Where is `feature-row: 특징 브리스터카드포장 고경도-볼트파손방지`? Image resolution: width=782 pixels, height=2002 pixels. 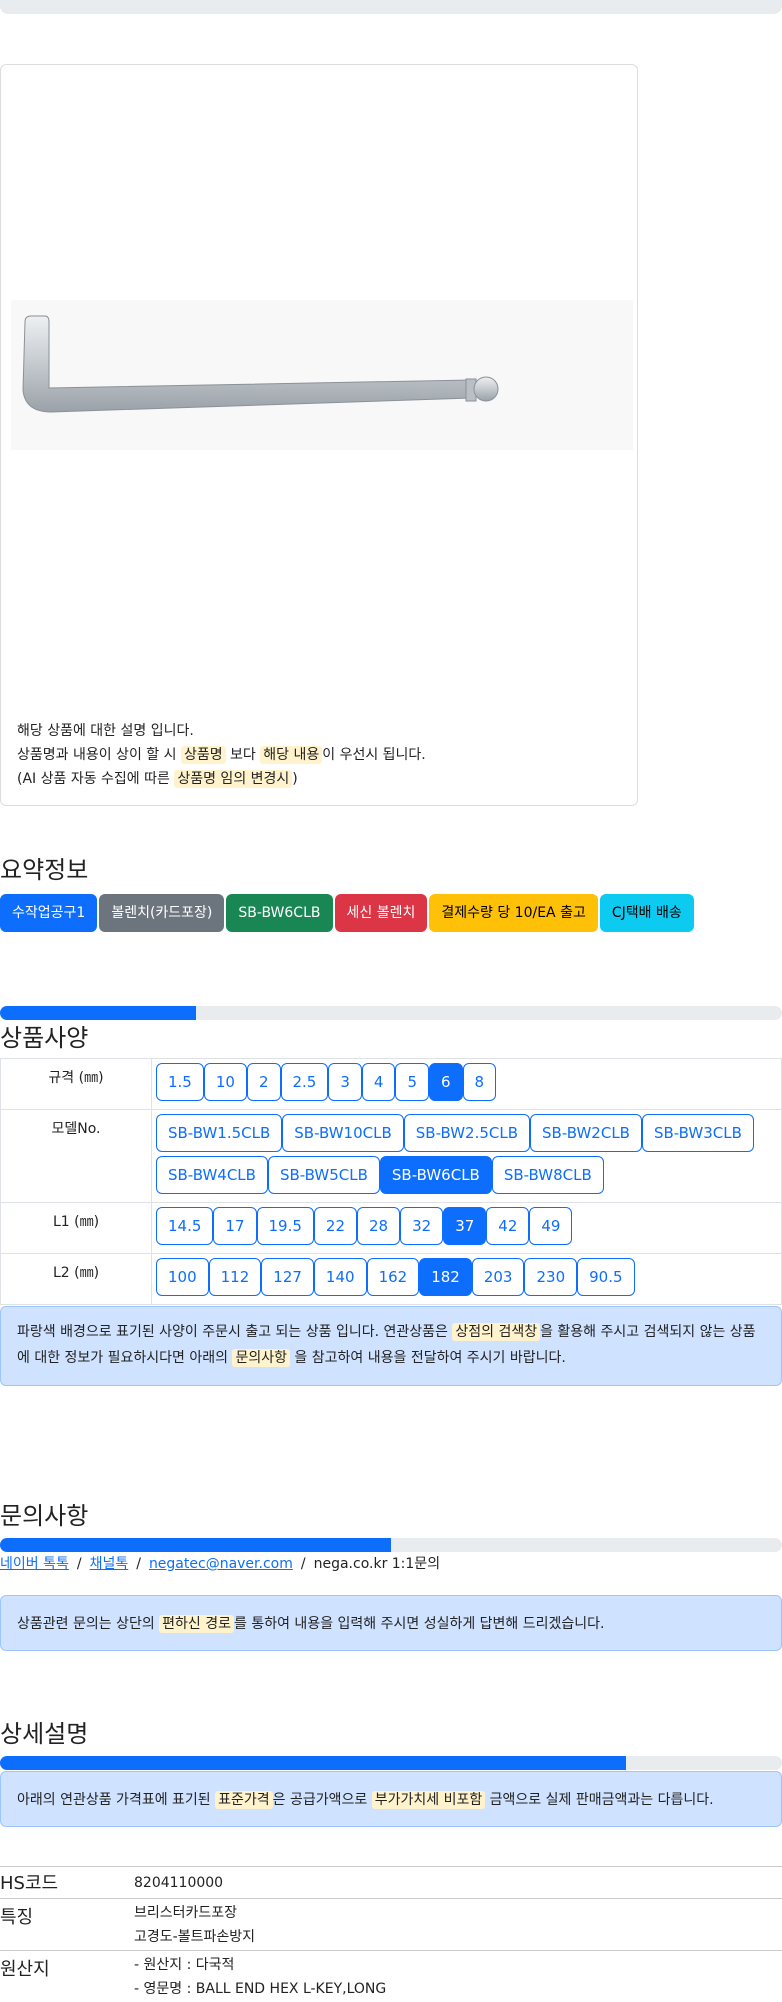
feature-row: 특징 브리스터카드포장 고경도-볼트파손방지 is located at coordinates (391, 1924).